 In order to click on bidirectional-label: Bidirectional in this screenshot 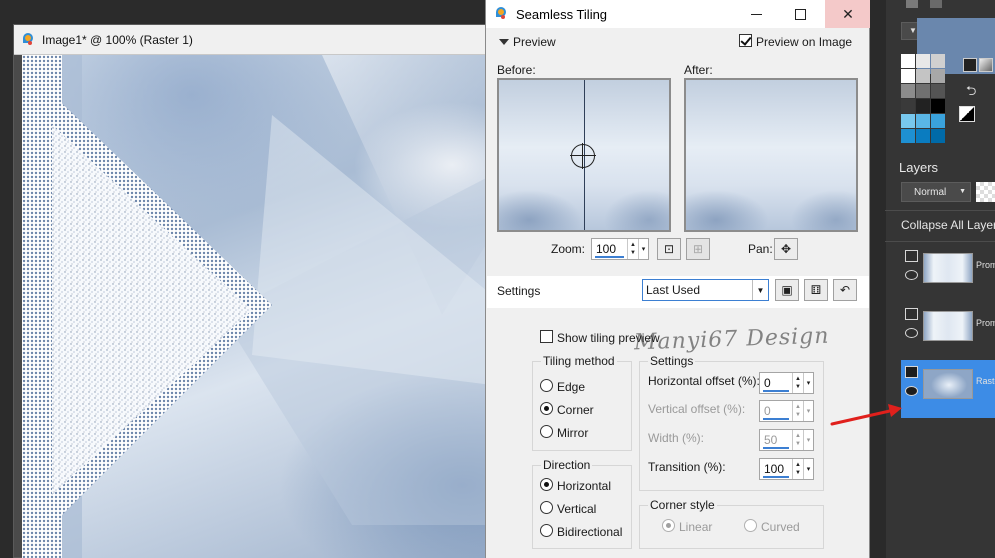, I will do `click(589, 532)`.